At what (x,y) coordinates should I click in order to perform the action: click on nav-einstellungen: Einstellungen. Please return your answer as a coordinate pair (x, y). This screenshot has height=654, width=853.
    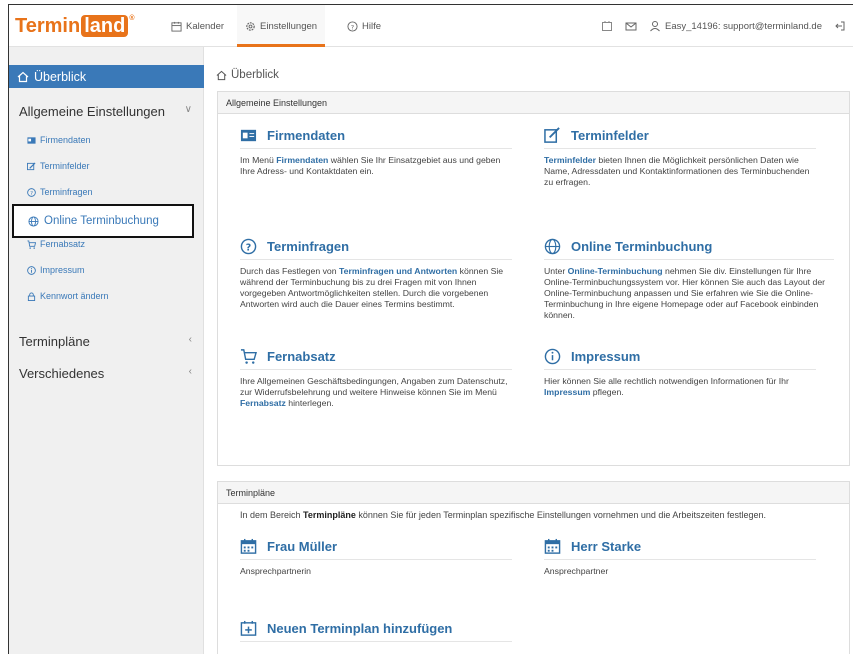
    Looking at the image, I should click on (281, 26).